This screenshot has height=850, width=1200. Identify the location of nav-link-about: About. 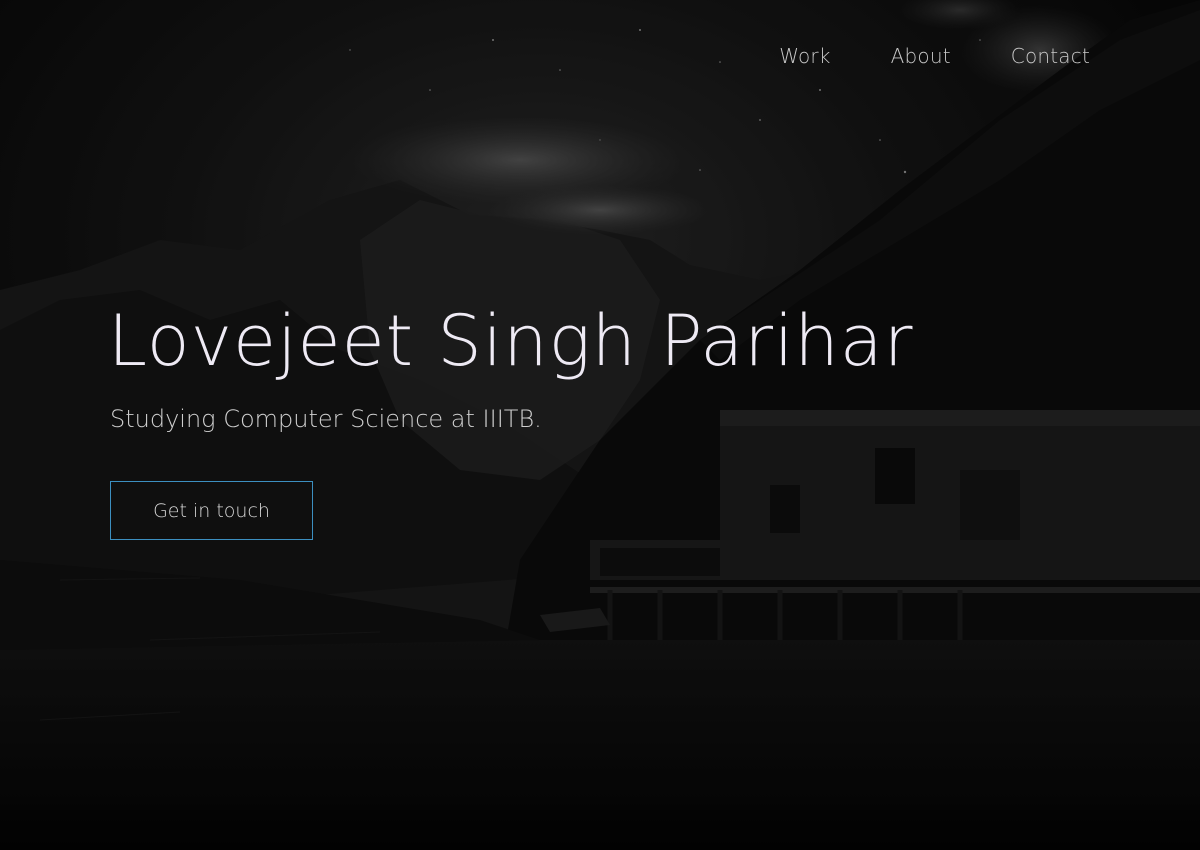
(921, 56).